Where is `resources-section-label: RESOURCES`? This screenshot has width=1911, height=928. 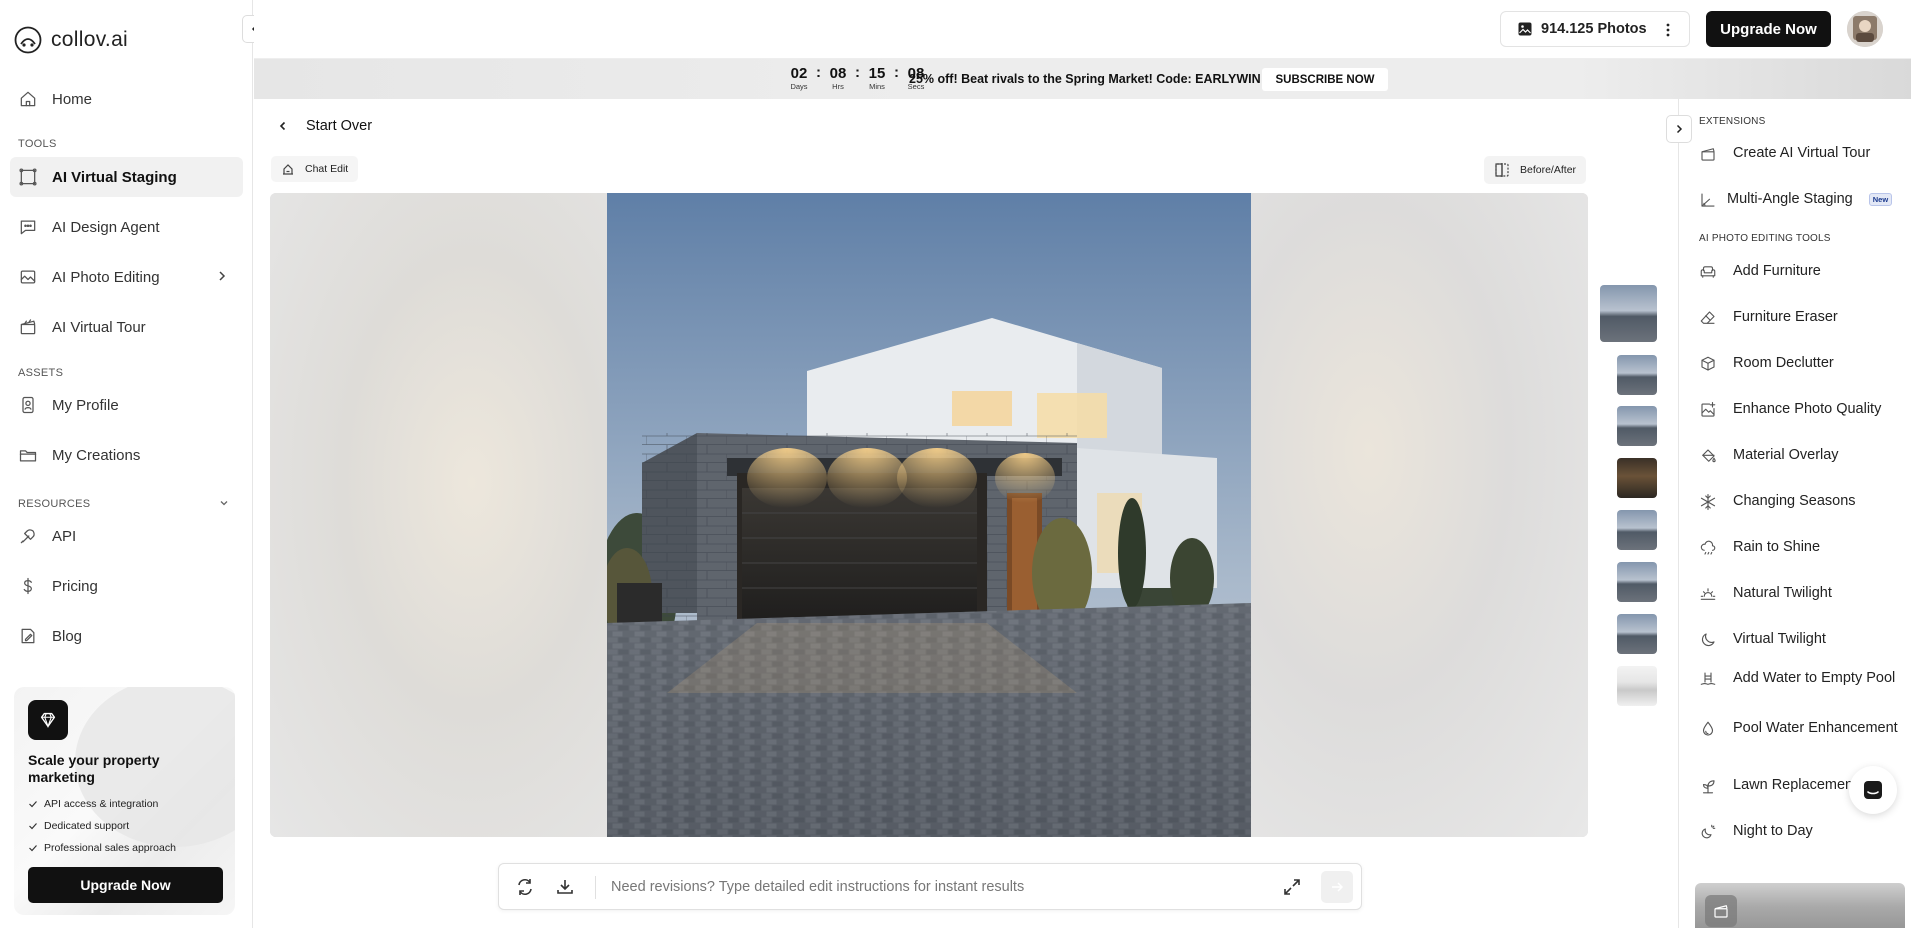
resources-section-label: RESOURCES is located at coordinates (54, 504).